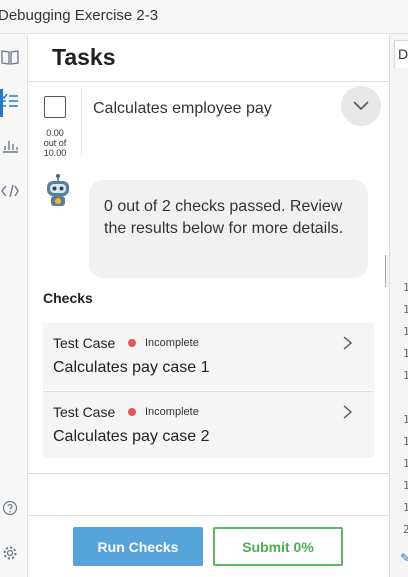 The height and width of the screenshot is (577, 408). What do you see at coordinates (138, 546) in the screenshot?
I see `run-checks-button: Run Checks` at bounding box center [138, 546].